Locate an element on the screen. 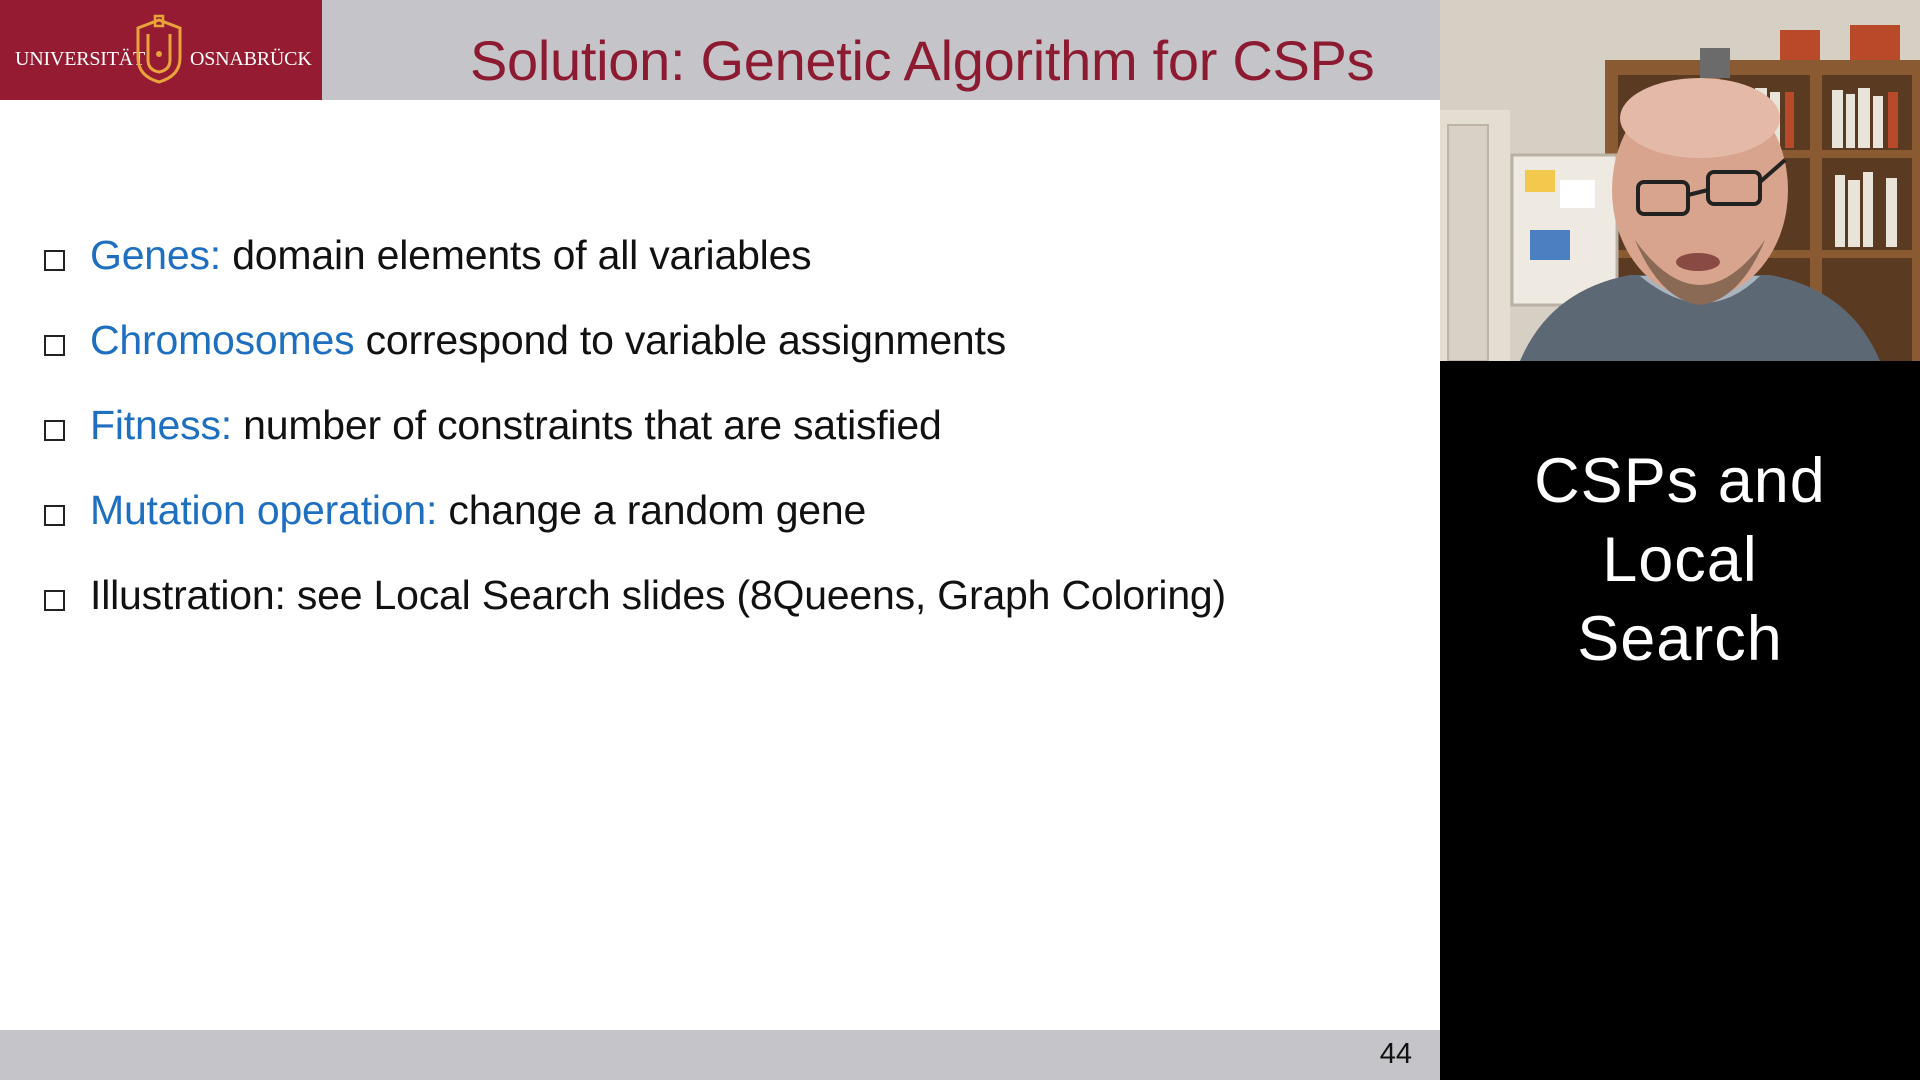  crest-icon is located at coordinates (159, 49).